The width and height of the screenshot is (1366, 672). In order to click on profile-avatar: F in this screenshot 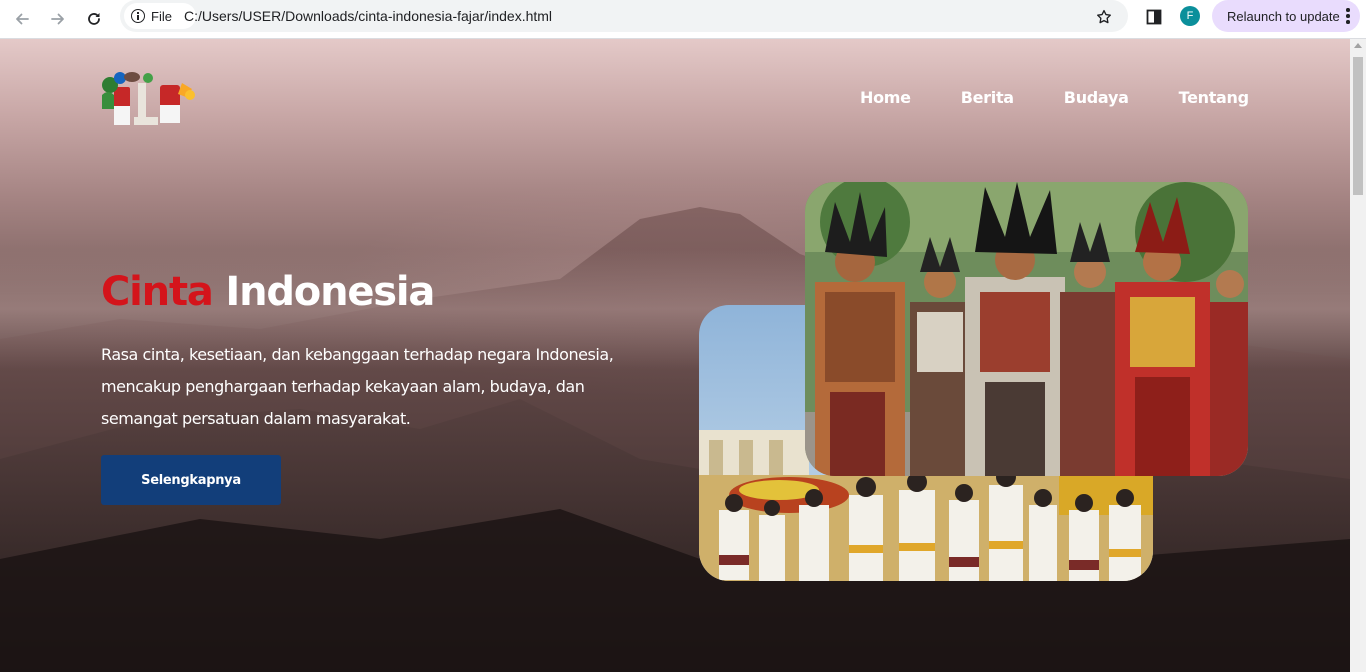, I will do `click(1190, 16)`.